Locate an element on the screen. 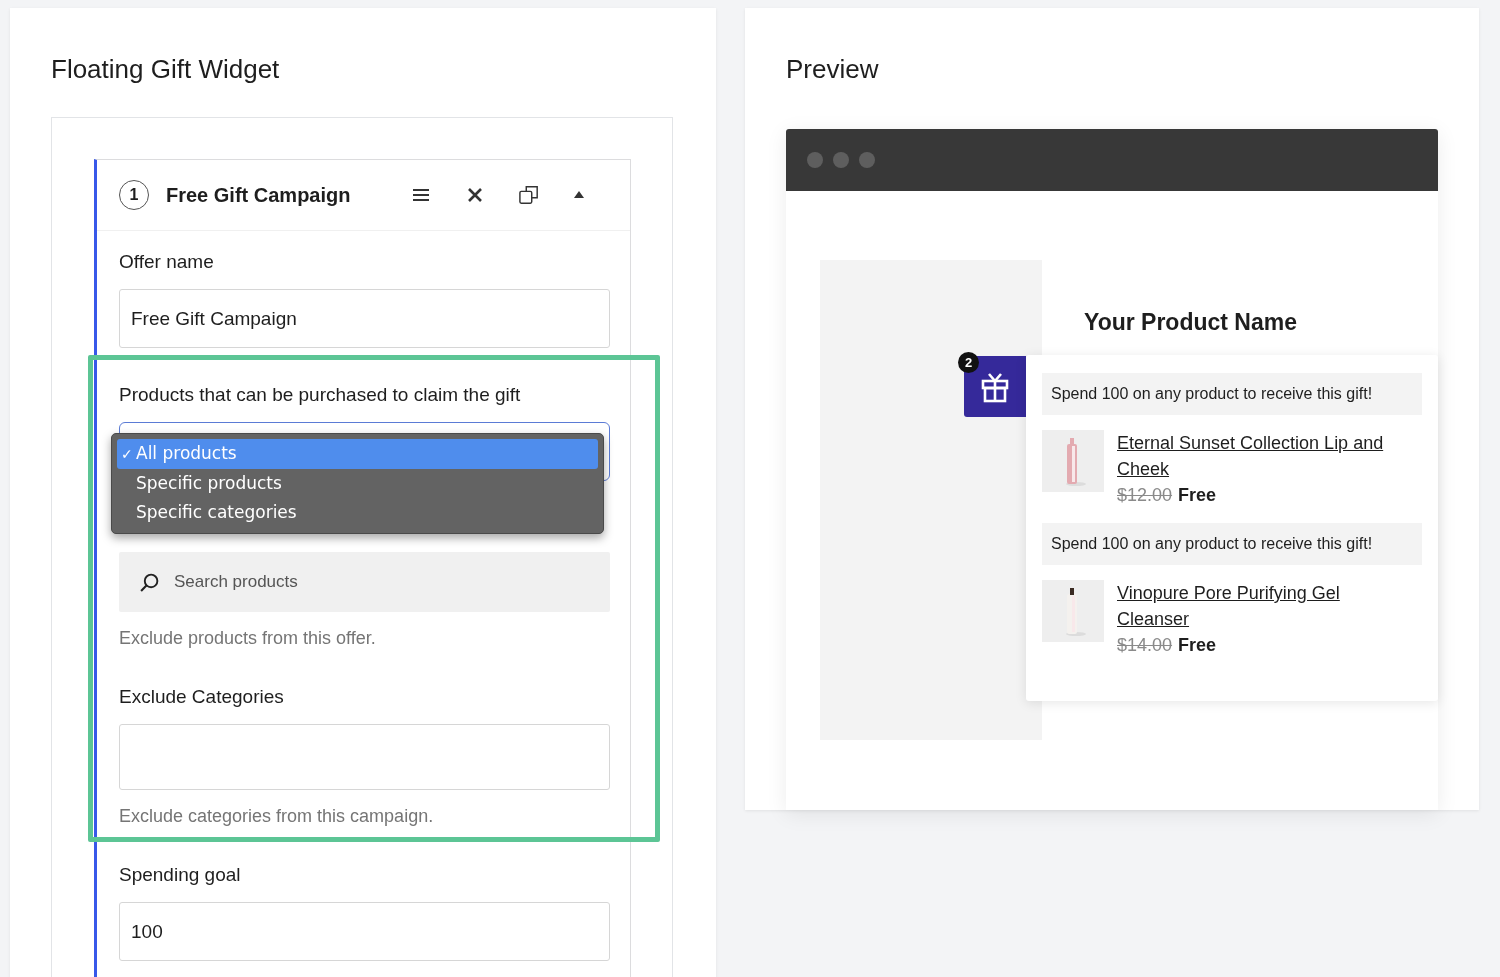 The height and width of the screenshot is (977, 1500). product-name: Your Product Name is located at coordinates (1190, 322).